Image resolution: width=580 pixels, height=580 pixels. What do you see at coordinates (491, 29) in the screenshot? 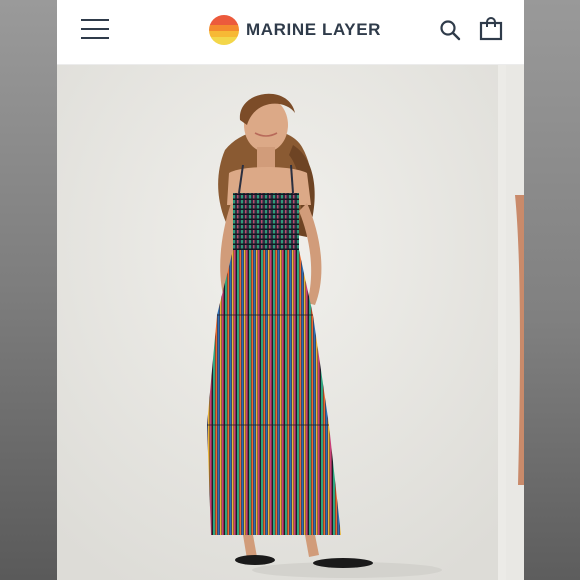
I see `shopping-bag-icon` at bounding box center [491, 29].